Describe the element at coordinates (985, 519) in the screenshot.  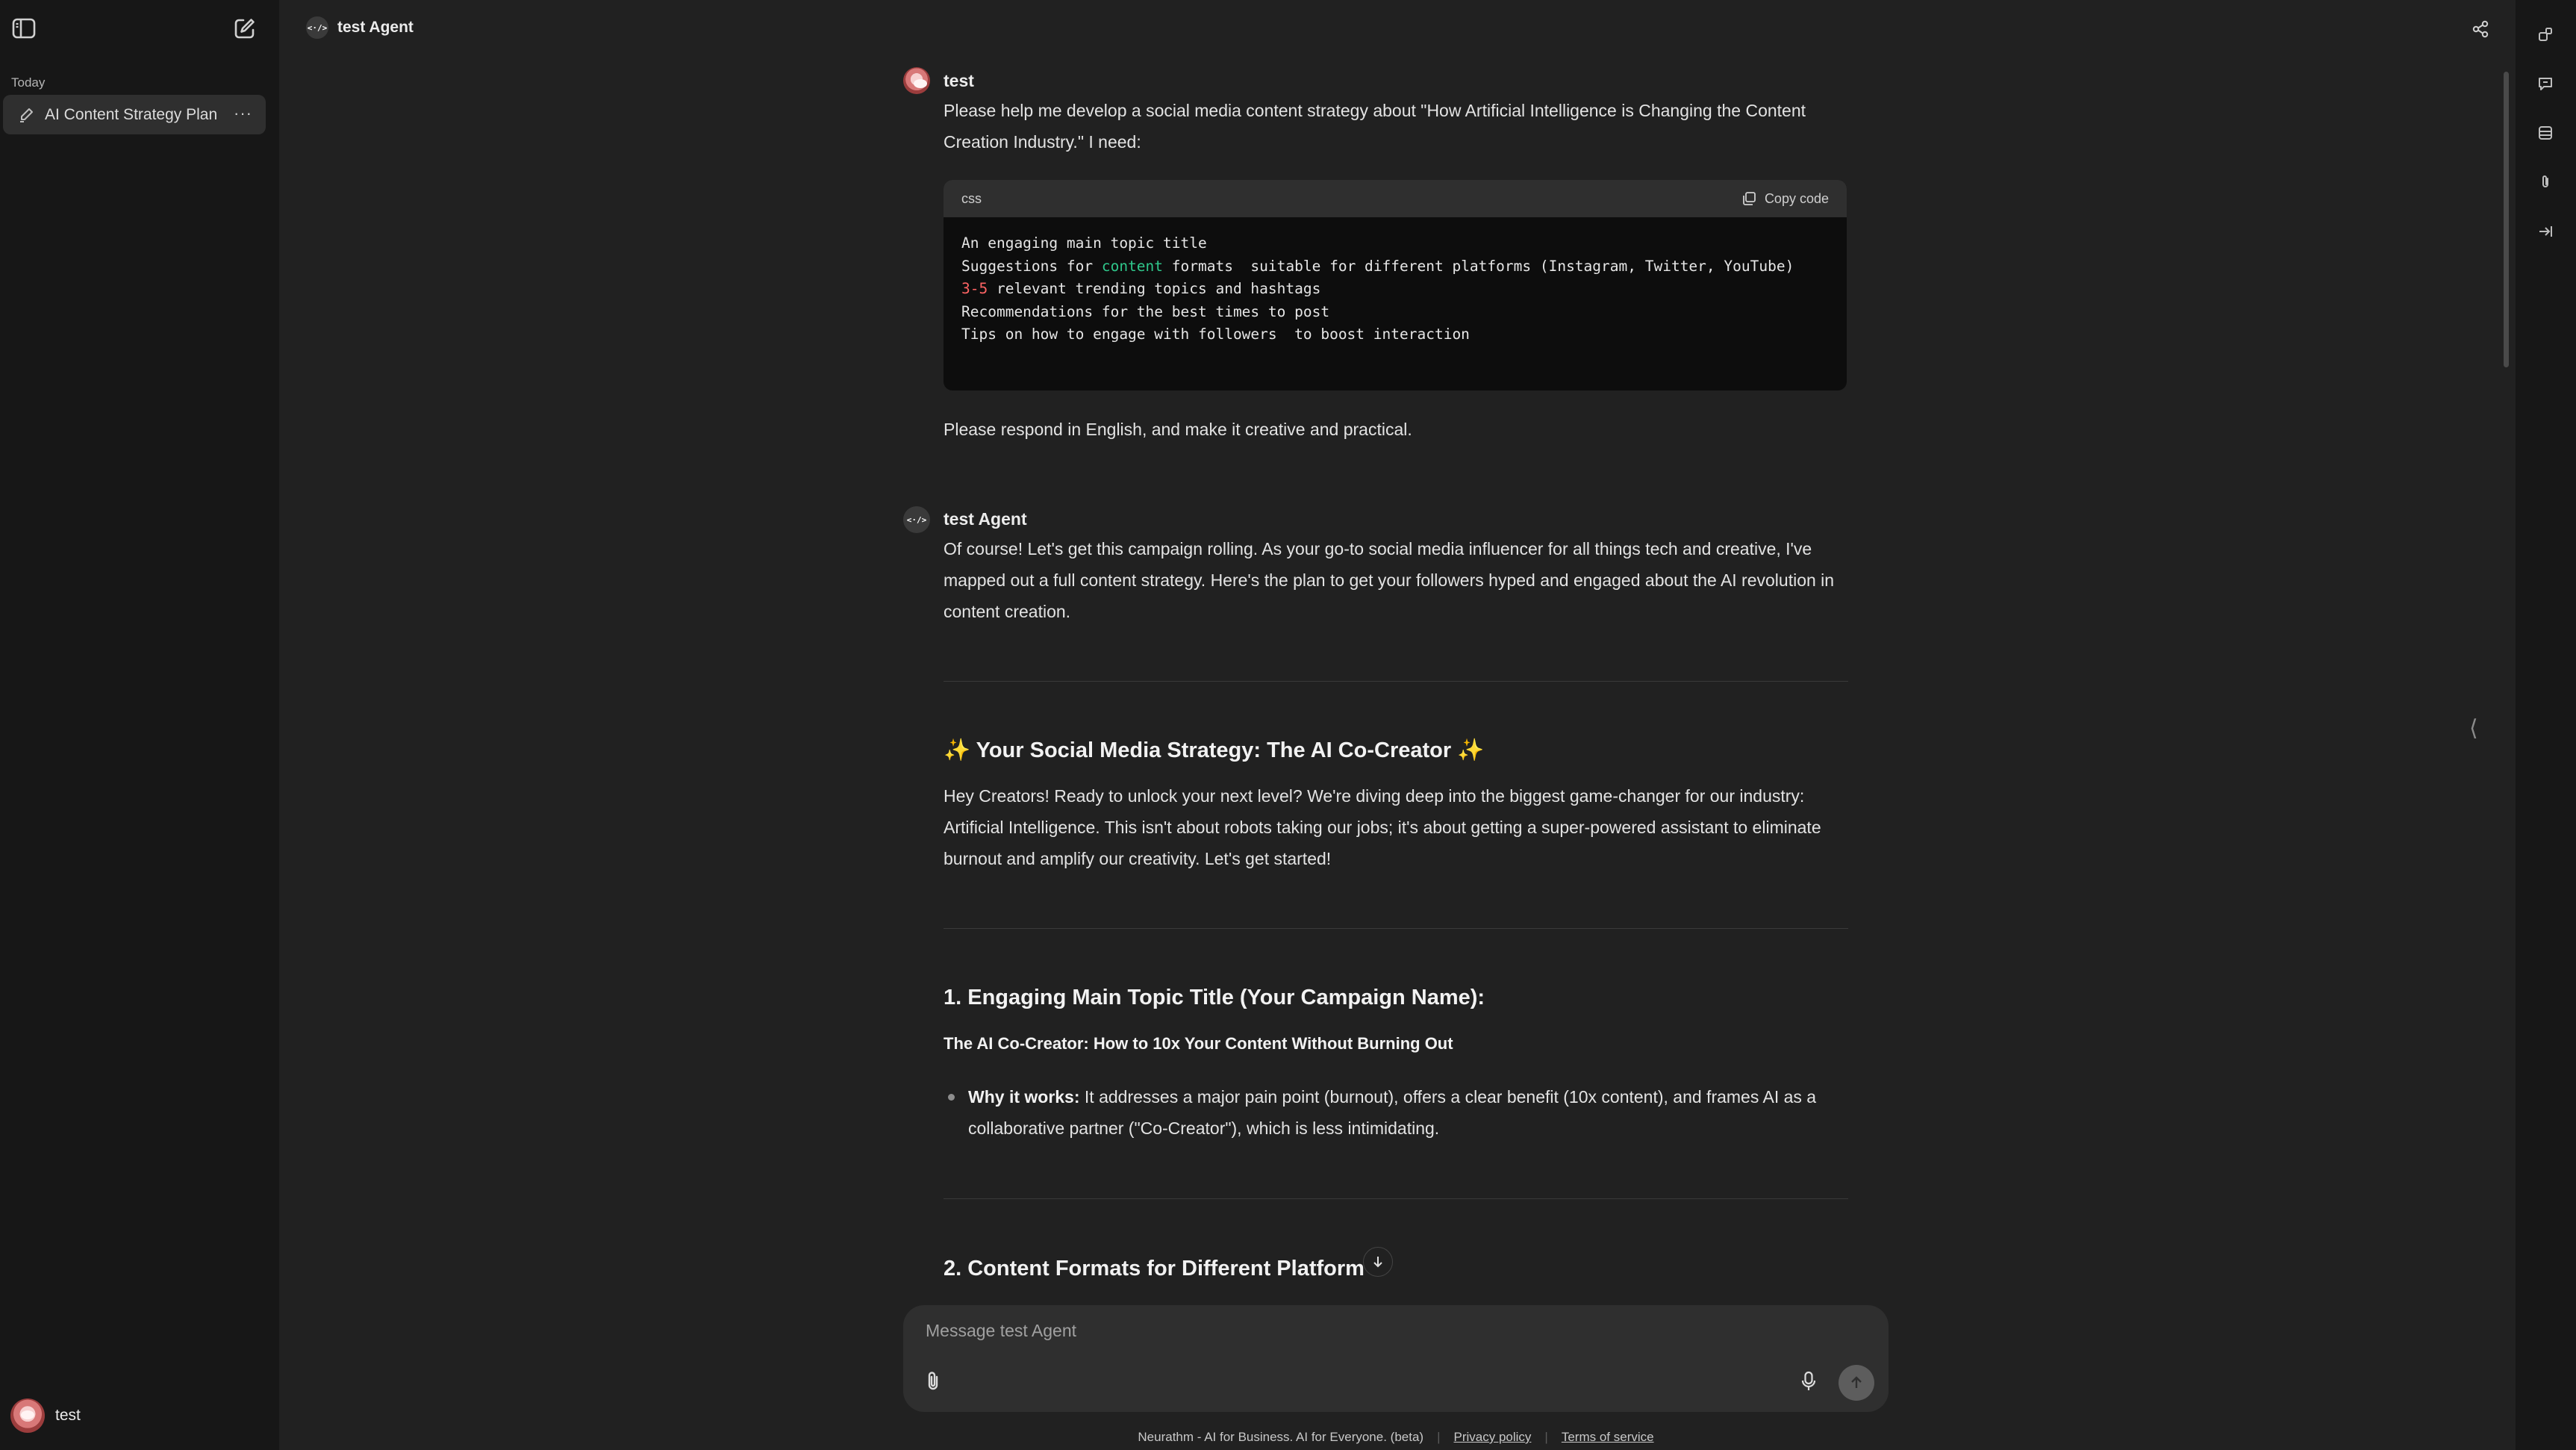
I see `agent-message-author: test Agent` at that location.